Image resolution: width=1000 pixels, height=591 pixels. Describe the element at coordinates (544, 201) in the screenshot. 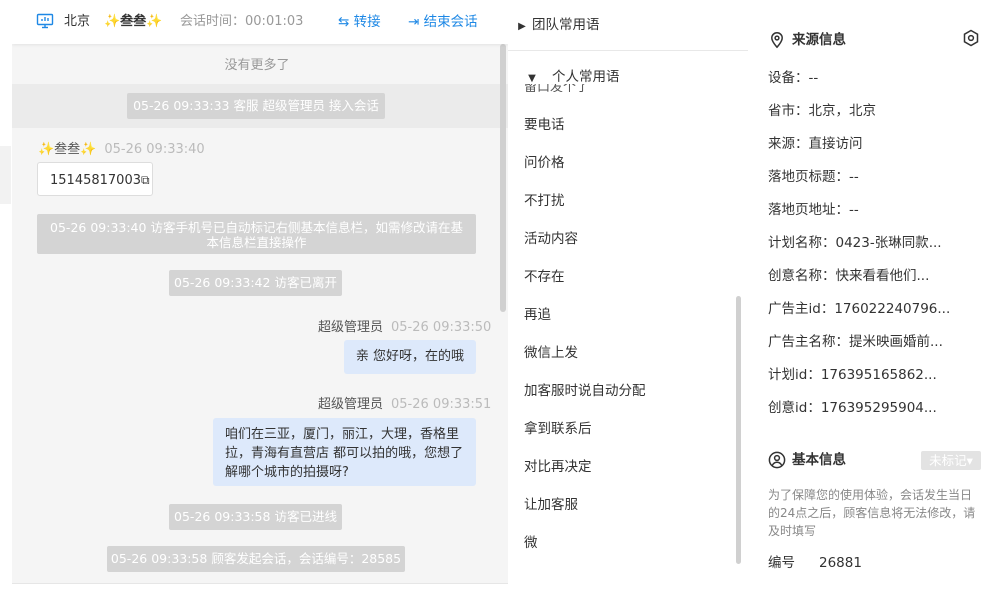

I see `phrase-item: 不打扰` at that location.